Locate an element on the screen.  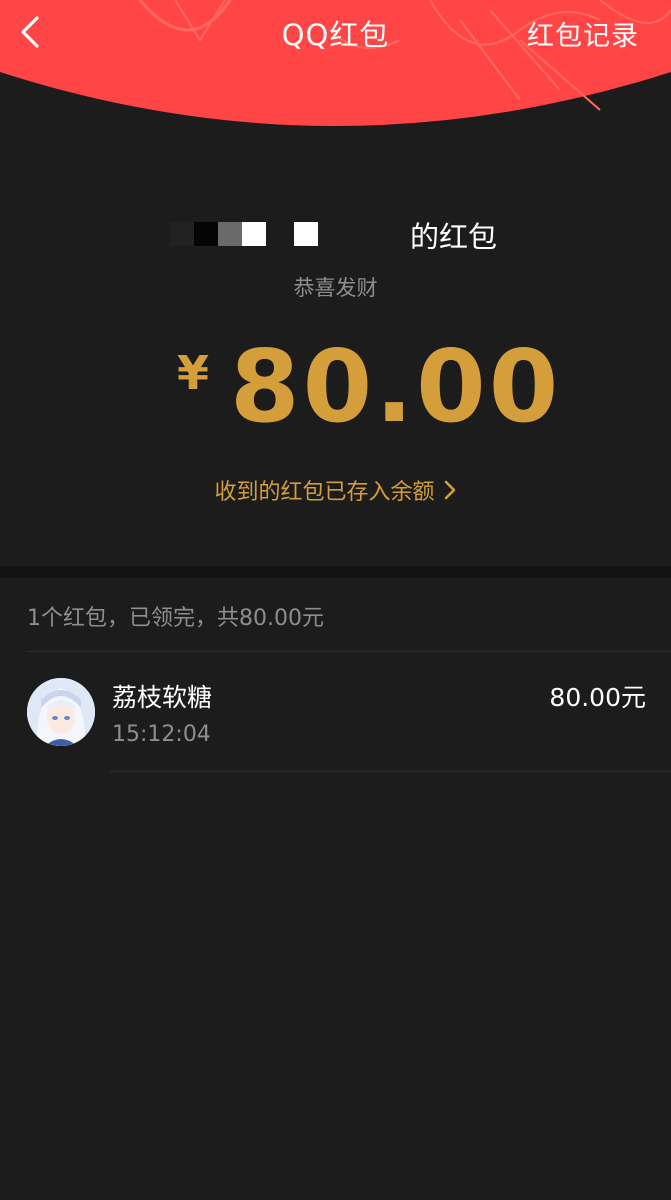
balance-link: 收到的红包已存入余额 is located at coordinates (335, 490).